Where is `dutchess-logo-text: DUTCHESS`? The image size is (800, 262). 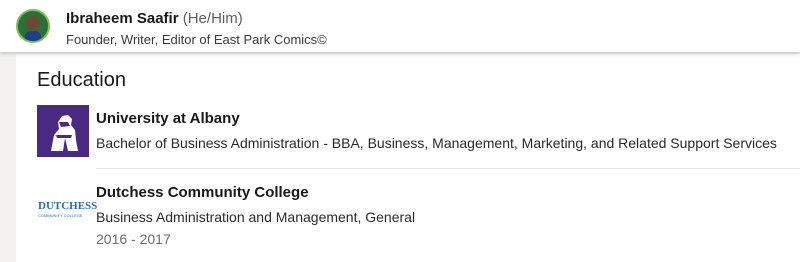 dutchess-logo-text: DUTCHESS is located at coordinates (68, 206).